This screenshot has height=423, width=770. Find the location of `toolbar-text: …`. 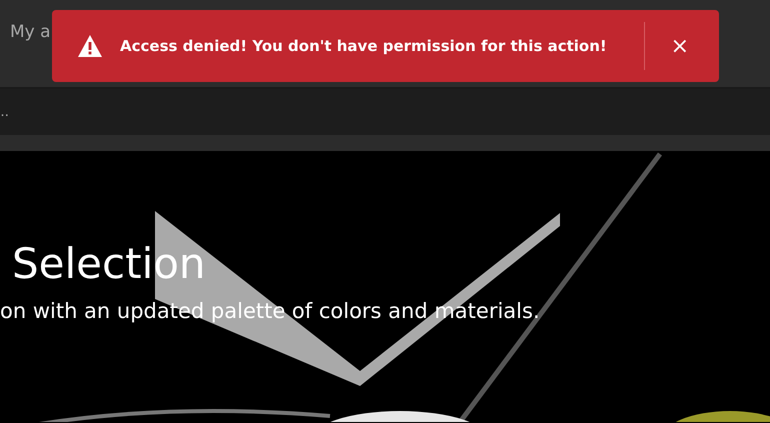

toolbar-text: … is located at coordinates (4, 112).